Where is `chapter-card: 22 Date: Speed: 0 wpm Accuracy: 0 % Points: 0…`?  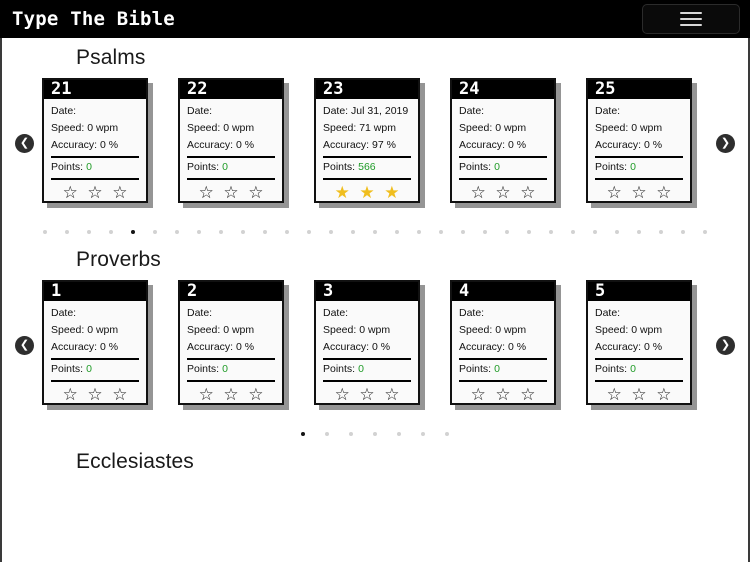 chapter-card: 22 Date: Speed: 0 wpm Accuracy: 0 % Points: 0… is located at coordinates (231, 140).